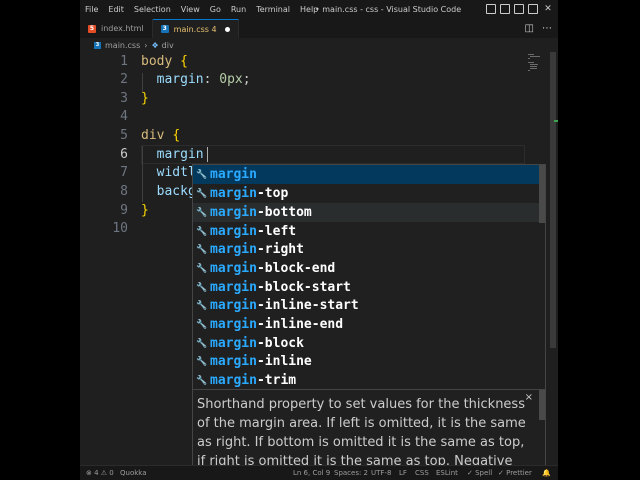  What do you see at coordinates (195, 28) in the screenshot?
I see `tab-main-css: 3 main.css 4` at bounding box center [195, 28].